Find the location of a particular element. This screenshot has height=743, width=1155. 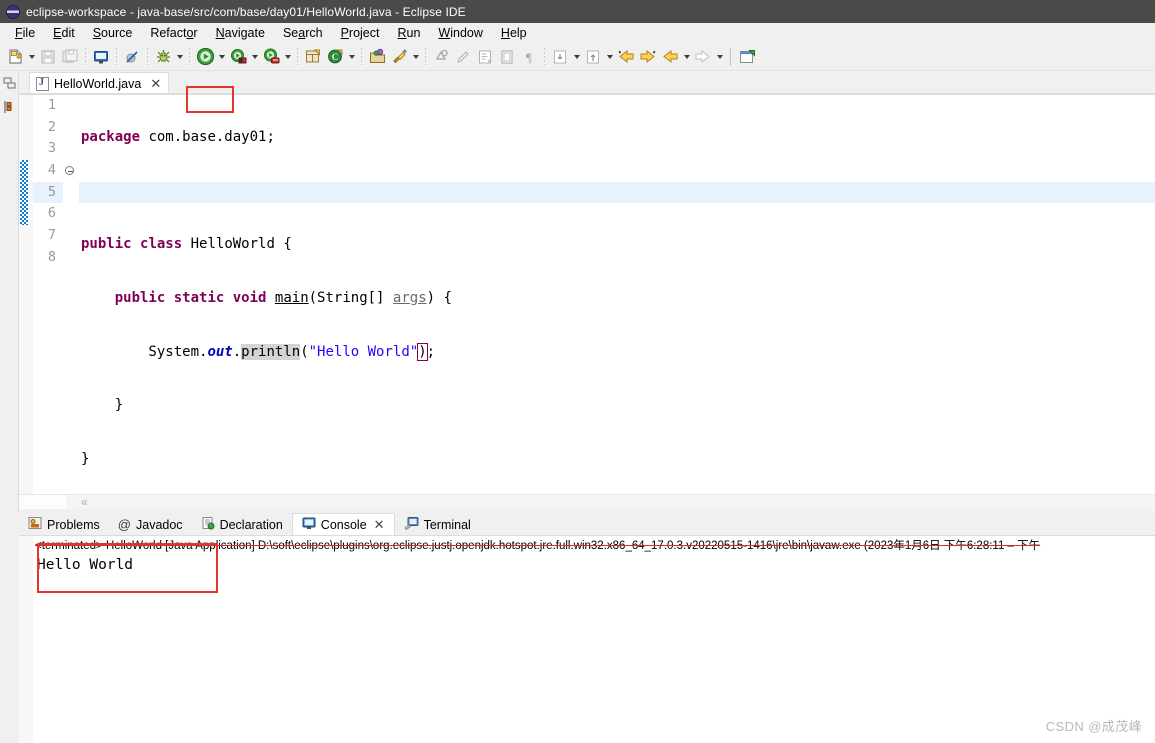

back-dropdown-caret is located at coordinates (686, 57).